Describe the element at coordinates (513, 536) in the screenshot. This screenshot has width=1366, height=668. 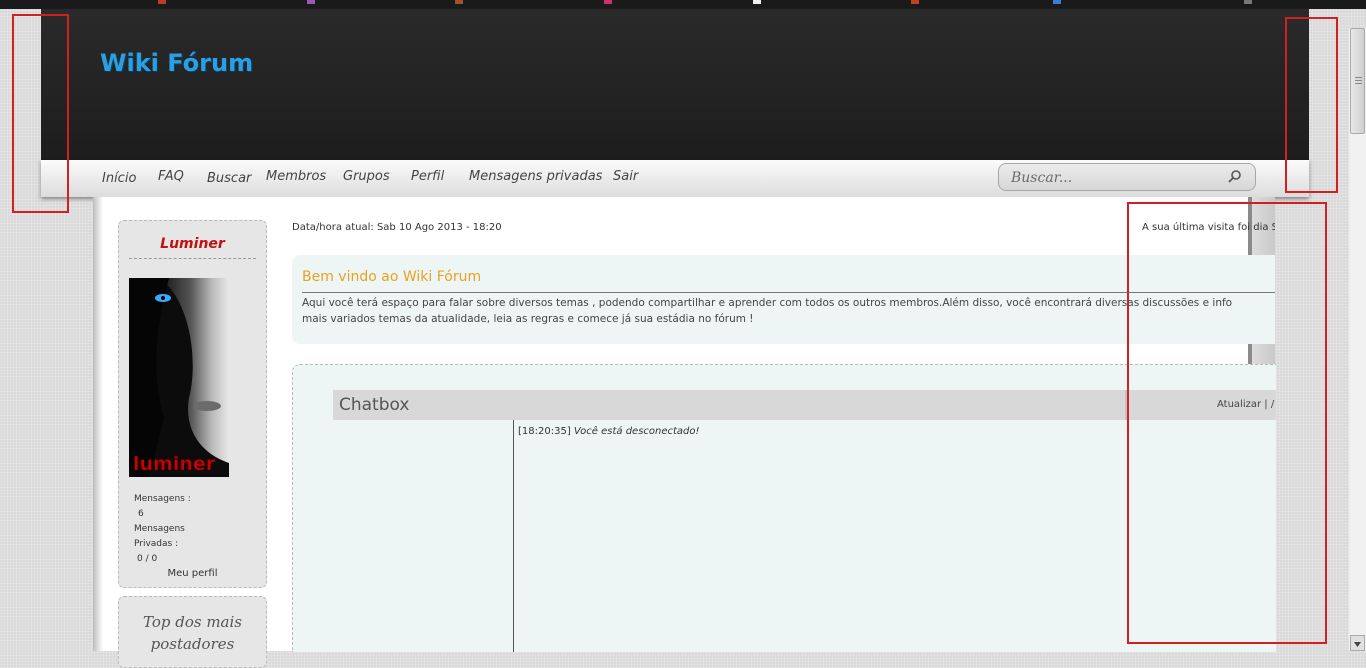
I see `chatbox-divider` at that location.